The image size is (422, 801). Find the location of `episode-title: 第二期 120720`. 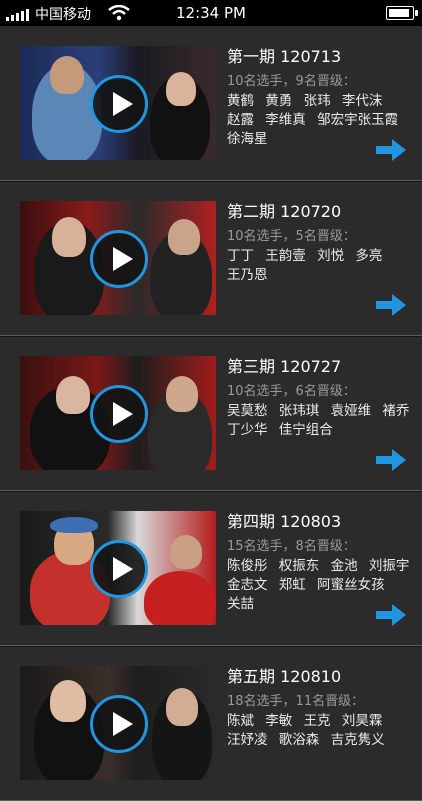

episode-title: 第二期 120720 is located at coordinates (284, 211).